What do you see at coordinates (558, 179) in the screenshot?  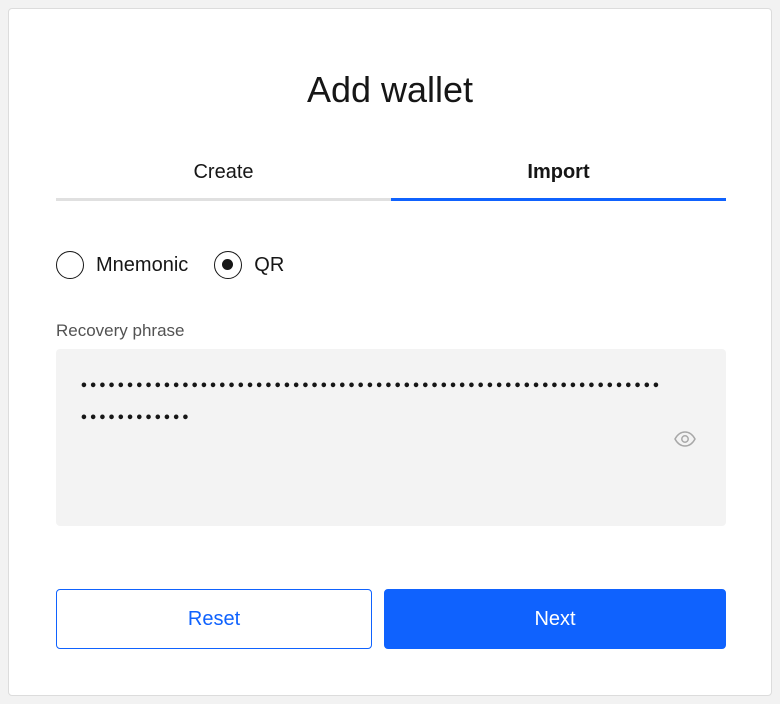 I see `tab-import: Import` at bounding box center [558, 179].